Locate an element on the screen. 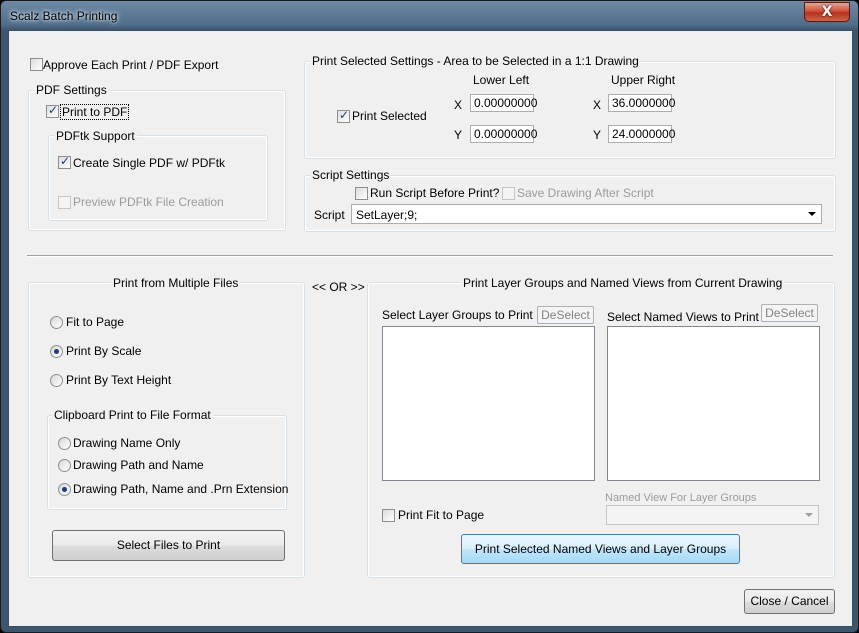 This screenshot has width=859, height=633. print-selected-label: Print Selected is located at coordinates (389, 116).